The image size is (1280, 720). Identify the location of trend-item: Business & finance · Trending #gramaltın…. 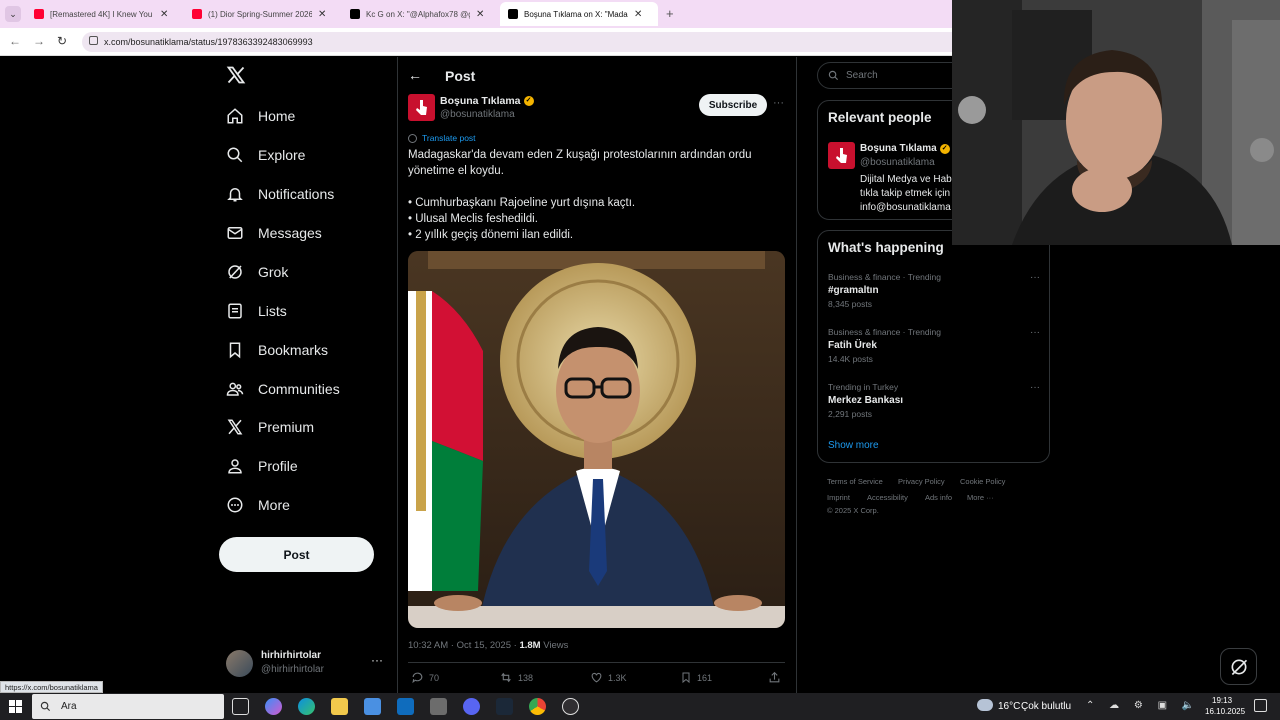
(934, 290).